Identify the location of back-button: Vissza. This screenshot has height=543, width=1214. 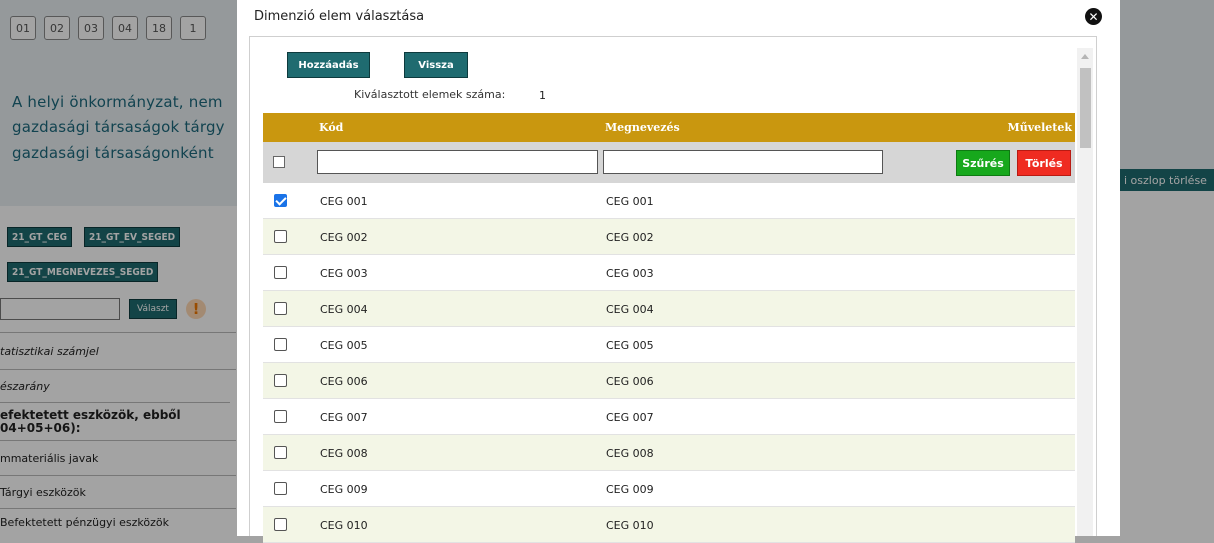
(436, 65).